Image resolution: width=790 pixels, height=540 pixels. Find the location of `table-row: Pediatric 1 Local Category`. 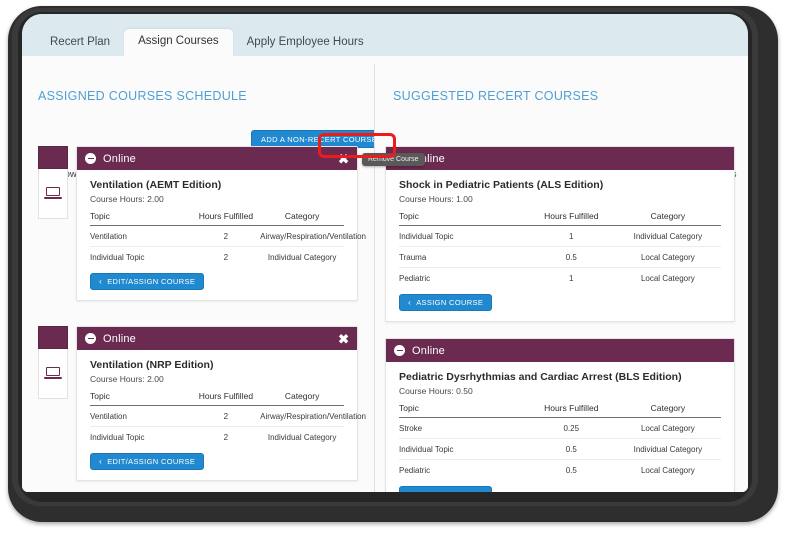

table-row: Pediatric 1 Local Category is located at coordinates (560, 278).